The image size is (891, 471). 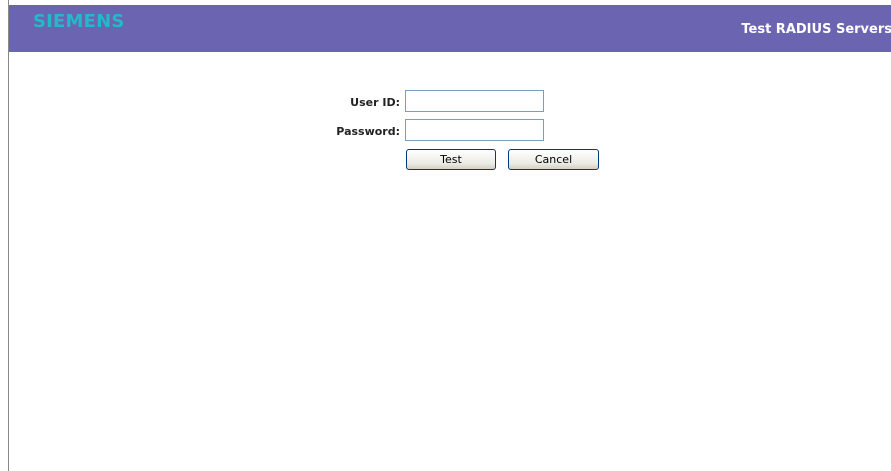 I want to click on cancel-button: Cancel, so click(x=553, y=159).